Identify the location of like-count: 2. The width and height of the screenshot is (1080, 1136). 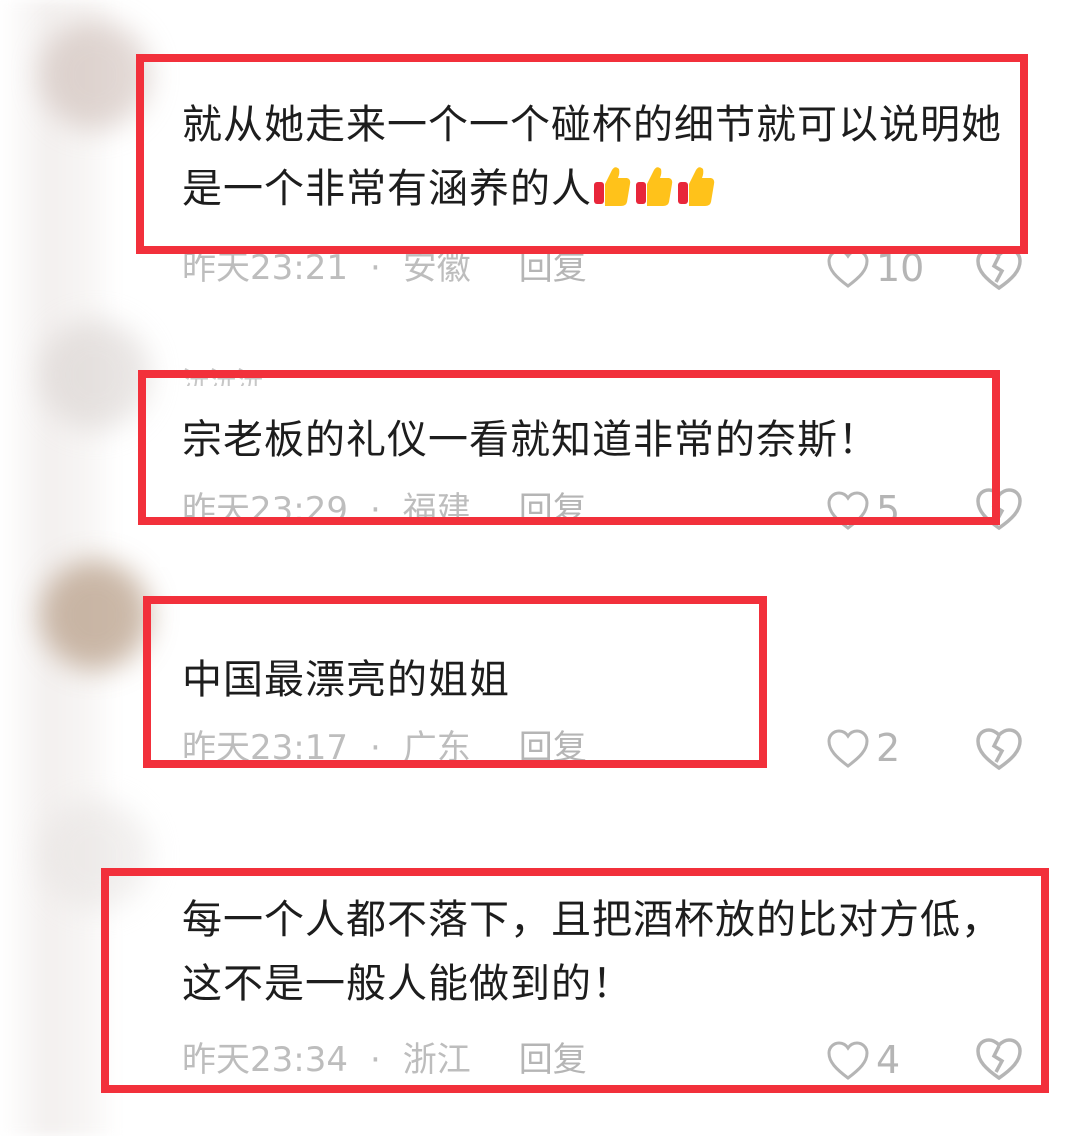
(888, 748).